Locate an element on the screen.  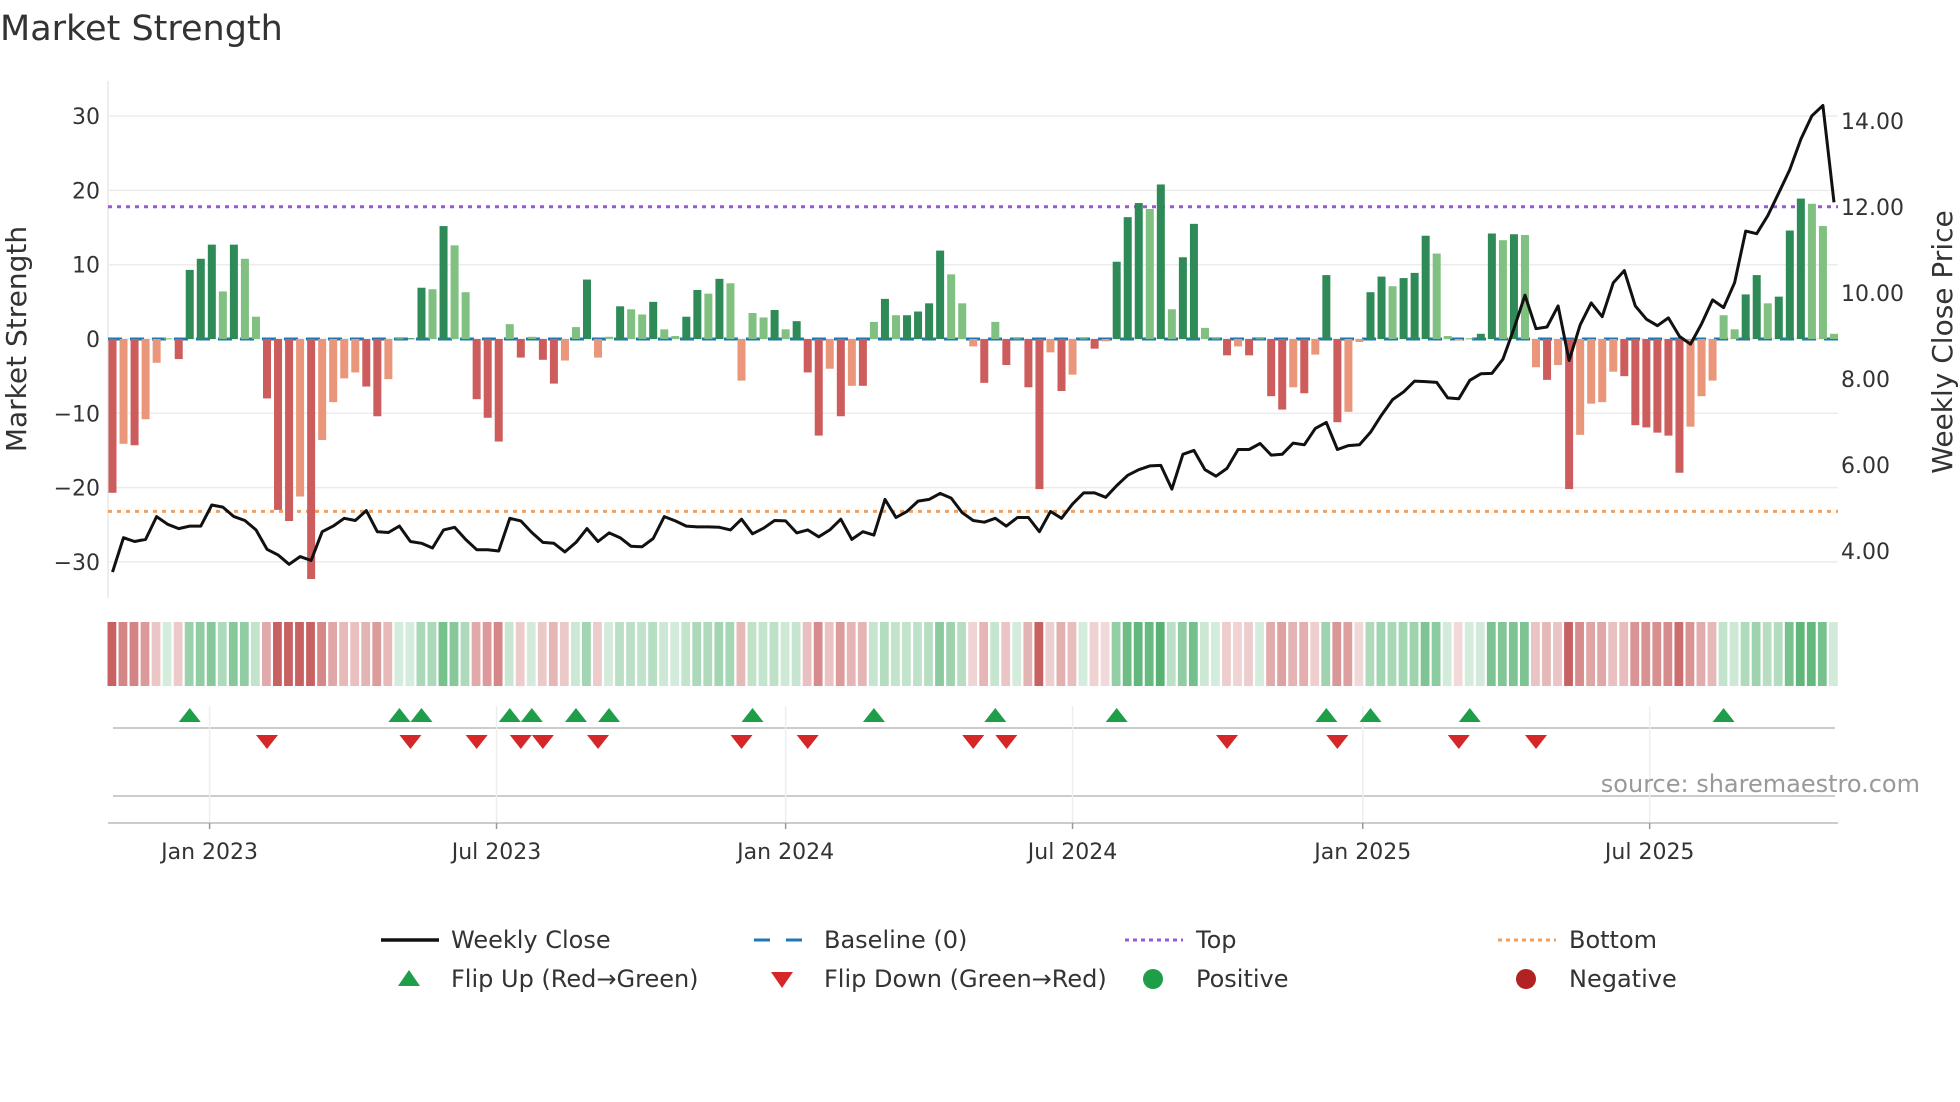
y-tick-label: 10 is located at coordinates (86, 266).